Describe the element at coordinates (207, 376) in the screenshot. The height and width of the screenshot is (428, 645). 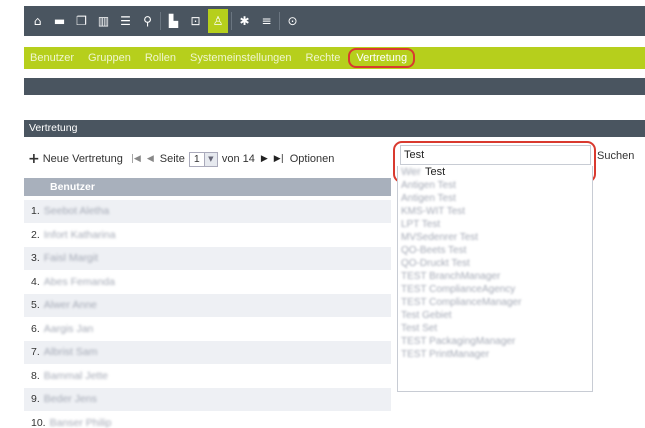
I see `table-row: 8. Bammal Jette` at that location.